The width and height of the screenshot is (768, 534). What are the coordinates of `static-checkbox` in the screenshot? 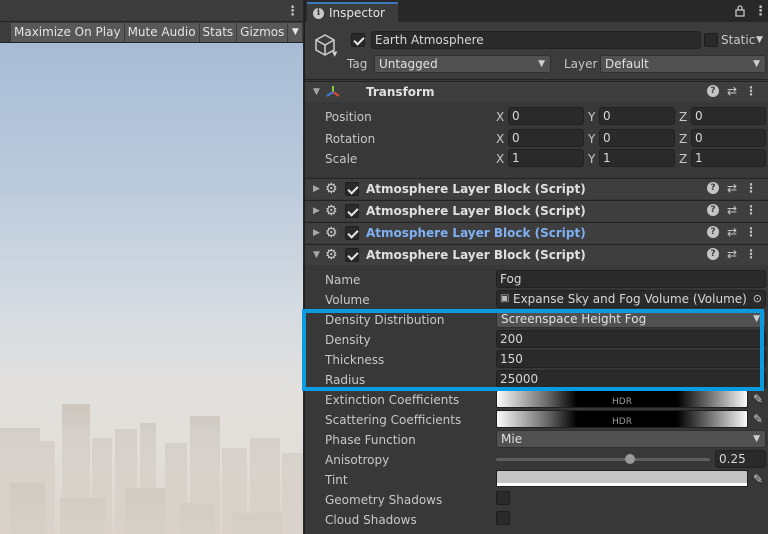 It's located at (711, 40).